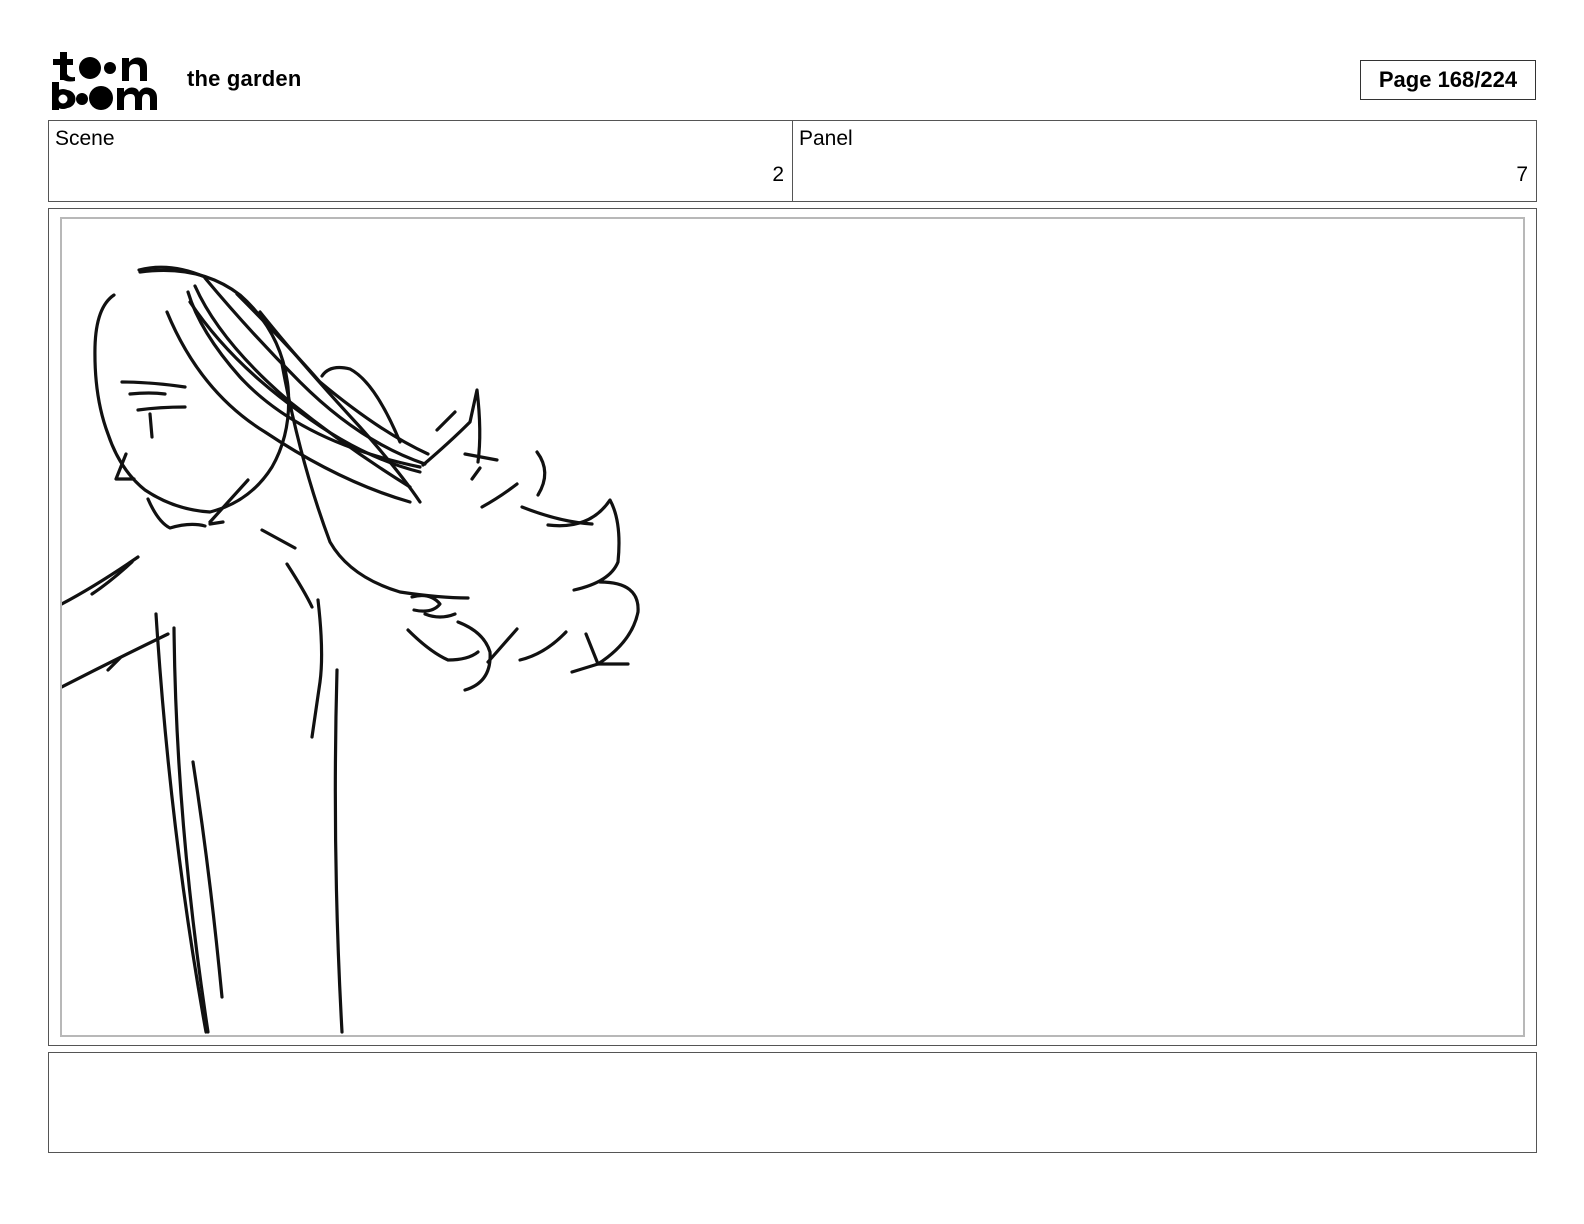 The width and height of the screenshot is (1584, 1224). I want to click on page-counter: Page 168/224, so click(1448, 80).